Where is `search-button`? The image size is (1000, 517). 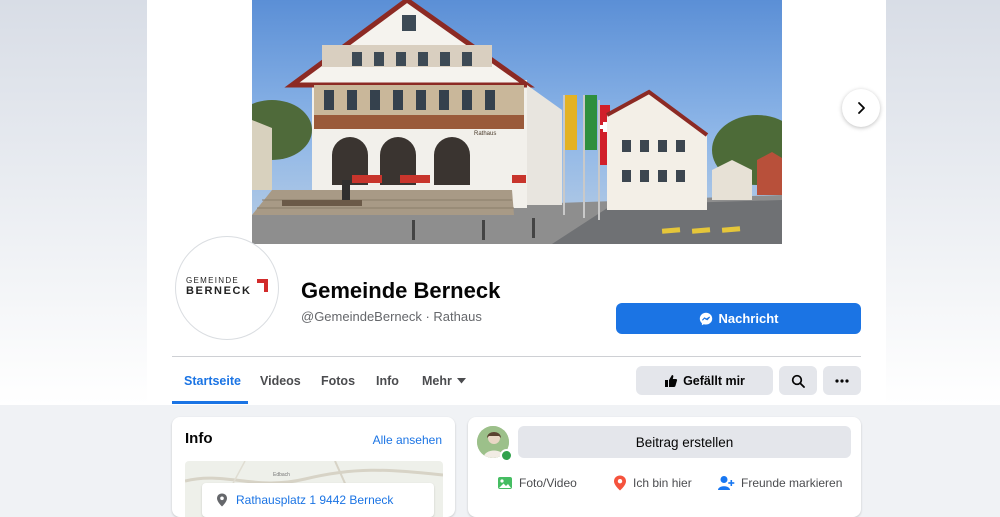
search-button is located at coordinates (798, 380).